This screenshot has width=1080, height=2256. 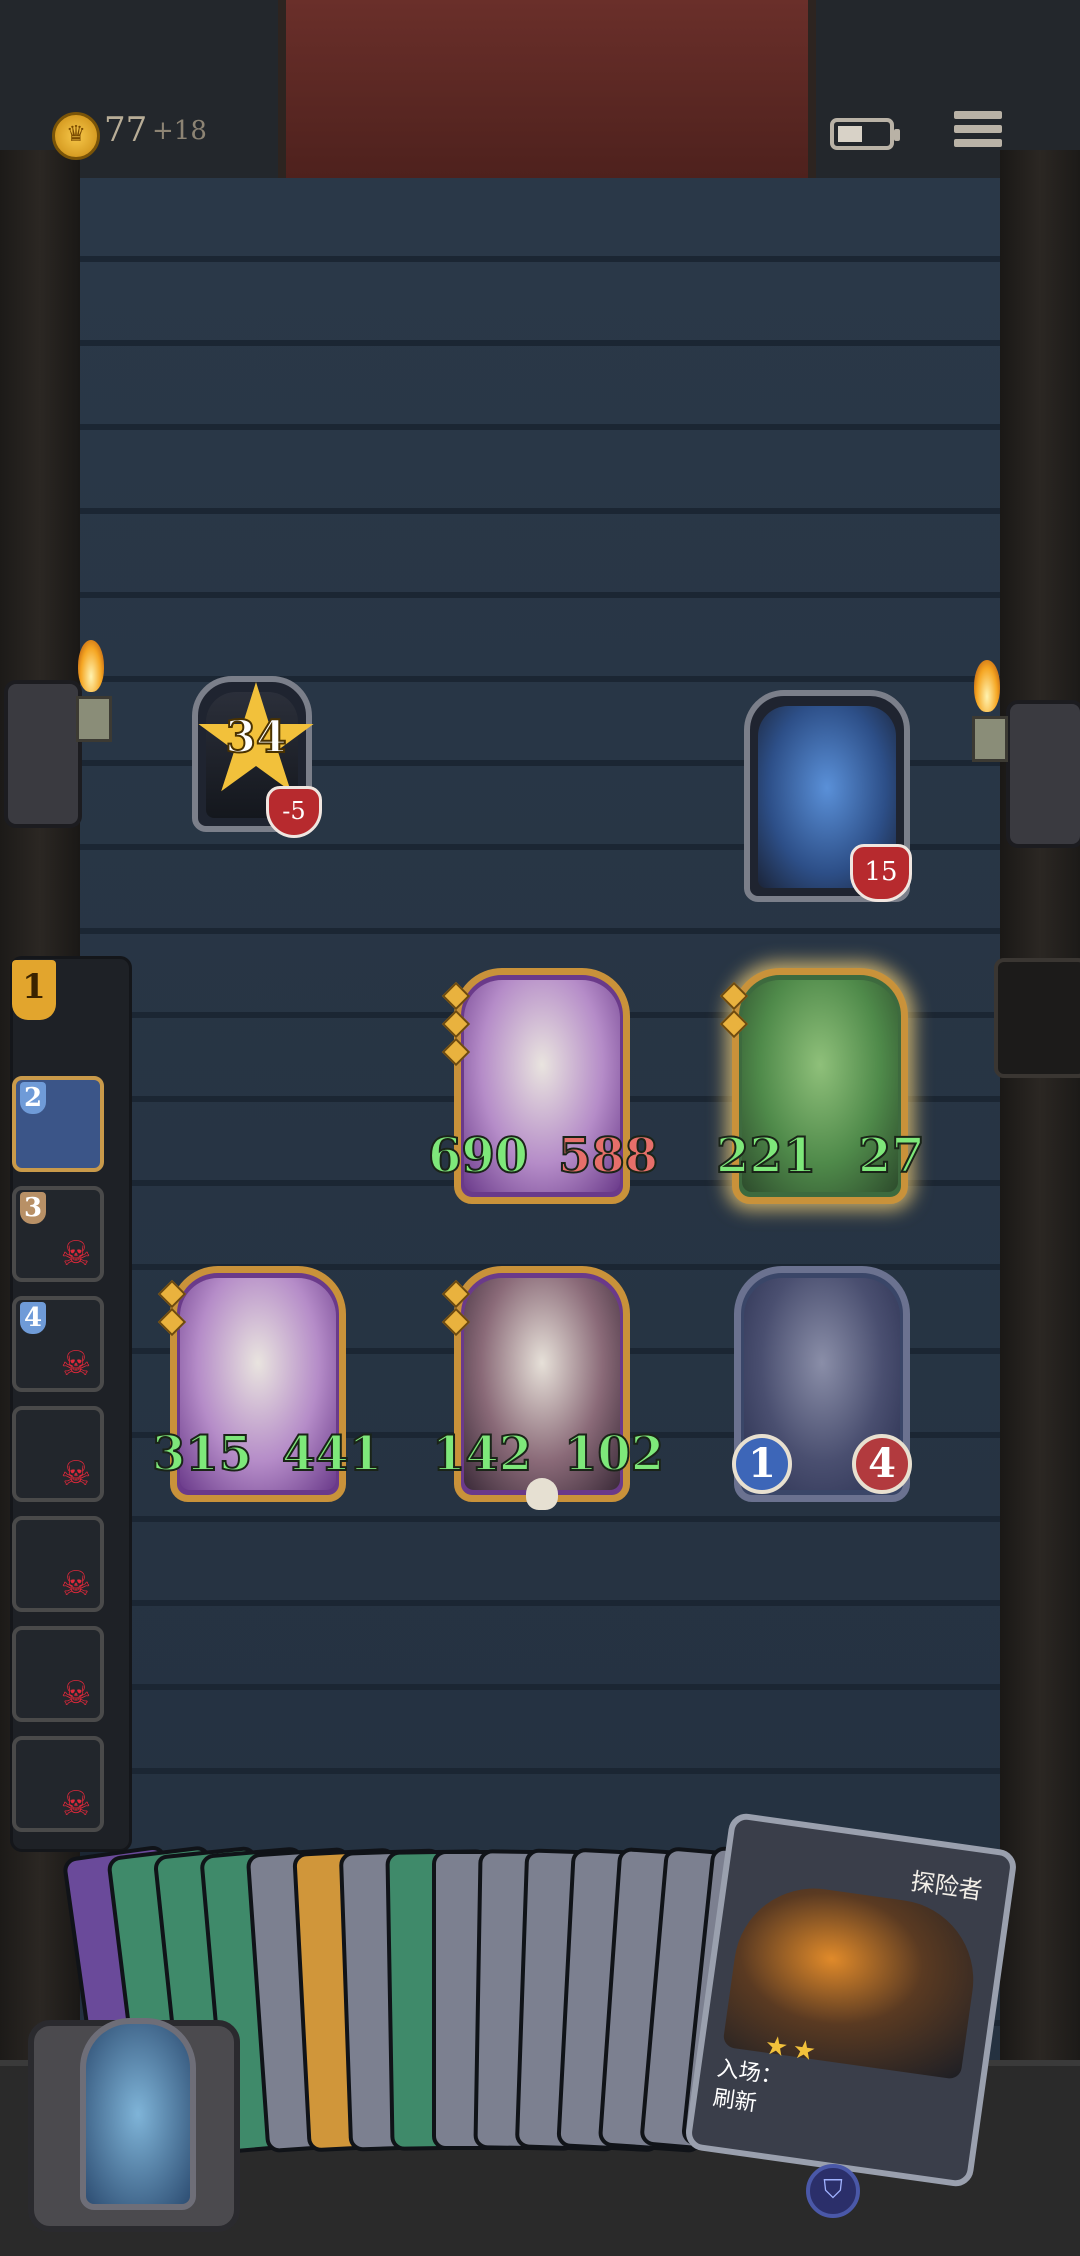 What do you see at coordinates (833, 2191) in the screenshot?
I see `shield-icon: ⛉` at bounding box center [833, 2191].